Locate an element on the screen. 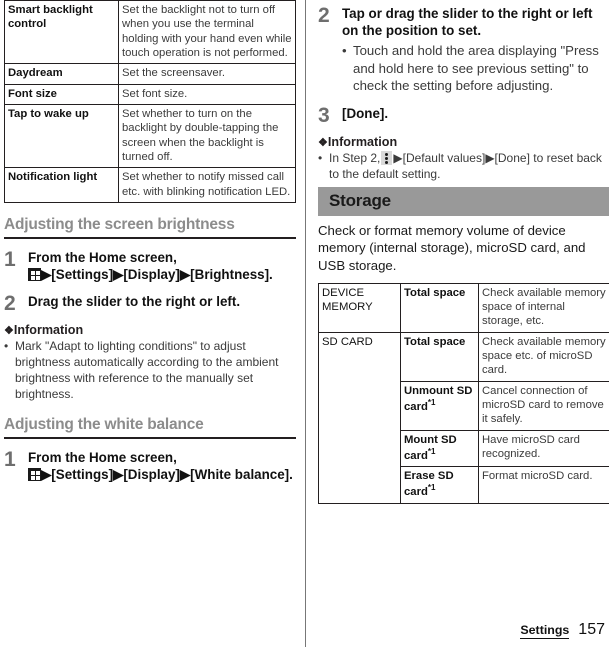  page-footer: Settings 157 is located at coordinates (562, 630).